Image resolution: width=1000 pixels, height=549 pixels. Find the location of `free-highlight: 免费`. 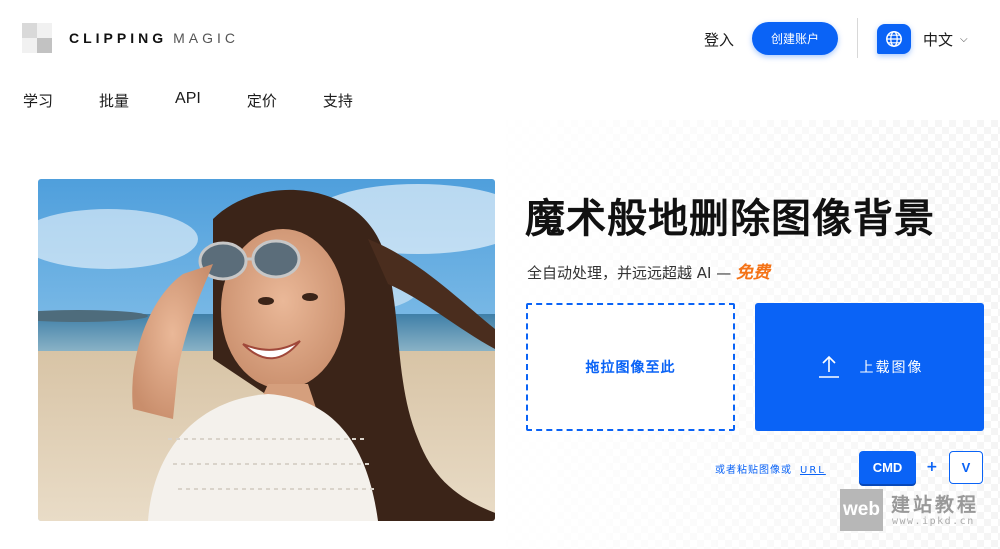

free-highlight: 免费 is located at coordinates (753, 273).